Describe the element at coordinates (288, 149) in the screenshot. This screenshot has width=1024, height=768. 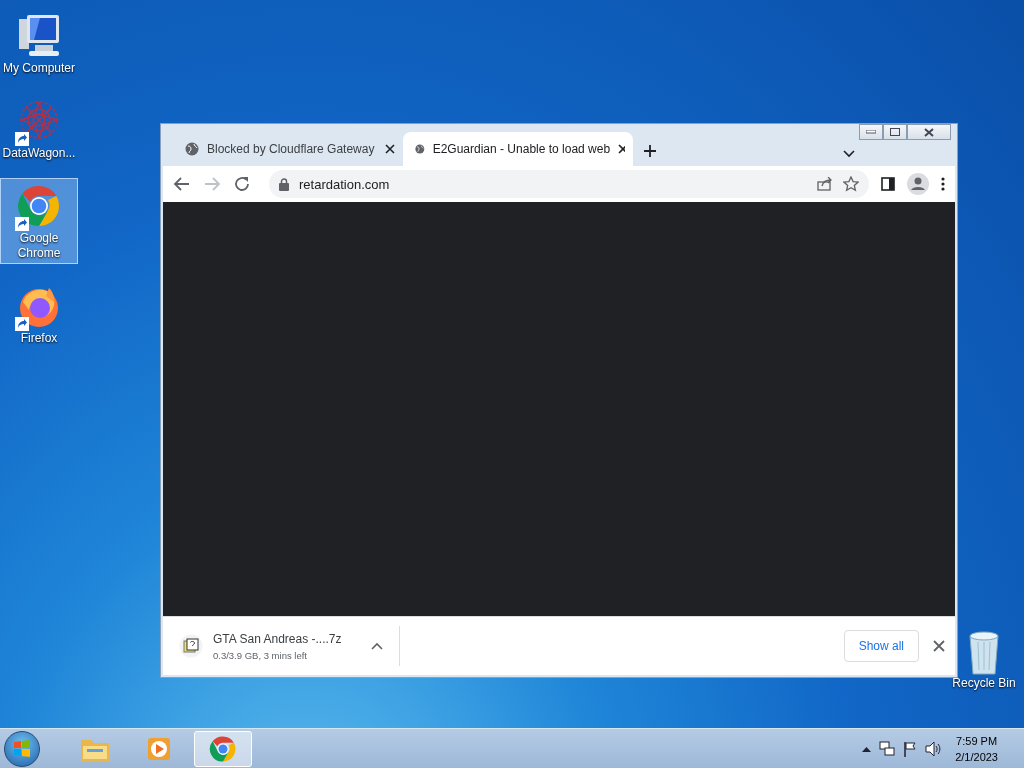
I see `browser-tab: Blocked by Cloudflare Gateway` at that location.